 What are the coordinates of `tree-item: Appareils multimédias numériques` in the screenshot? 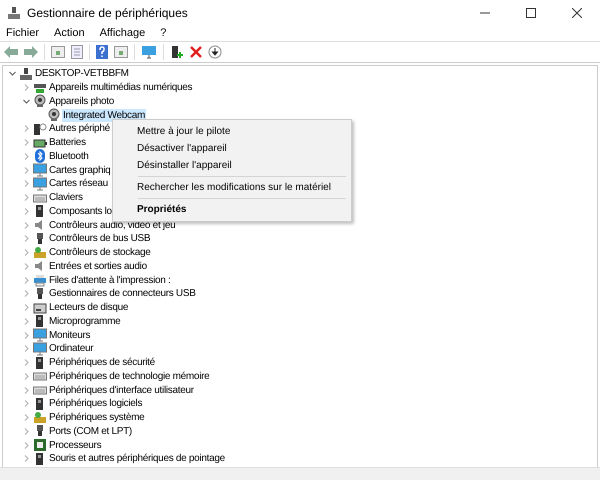 It's located at (121, 87).